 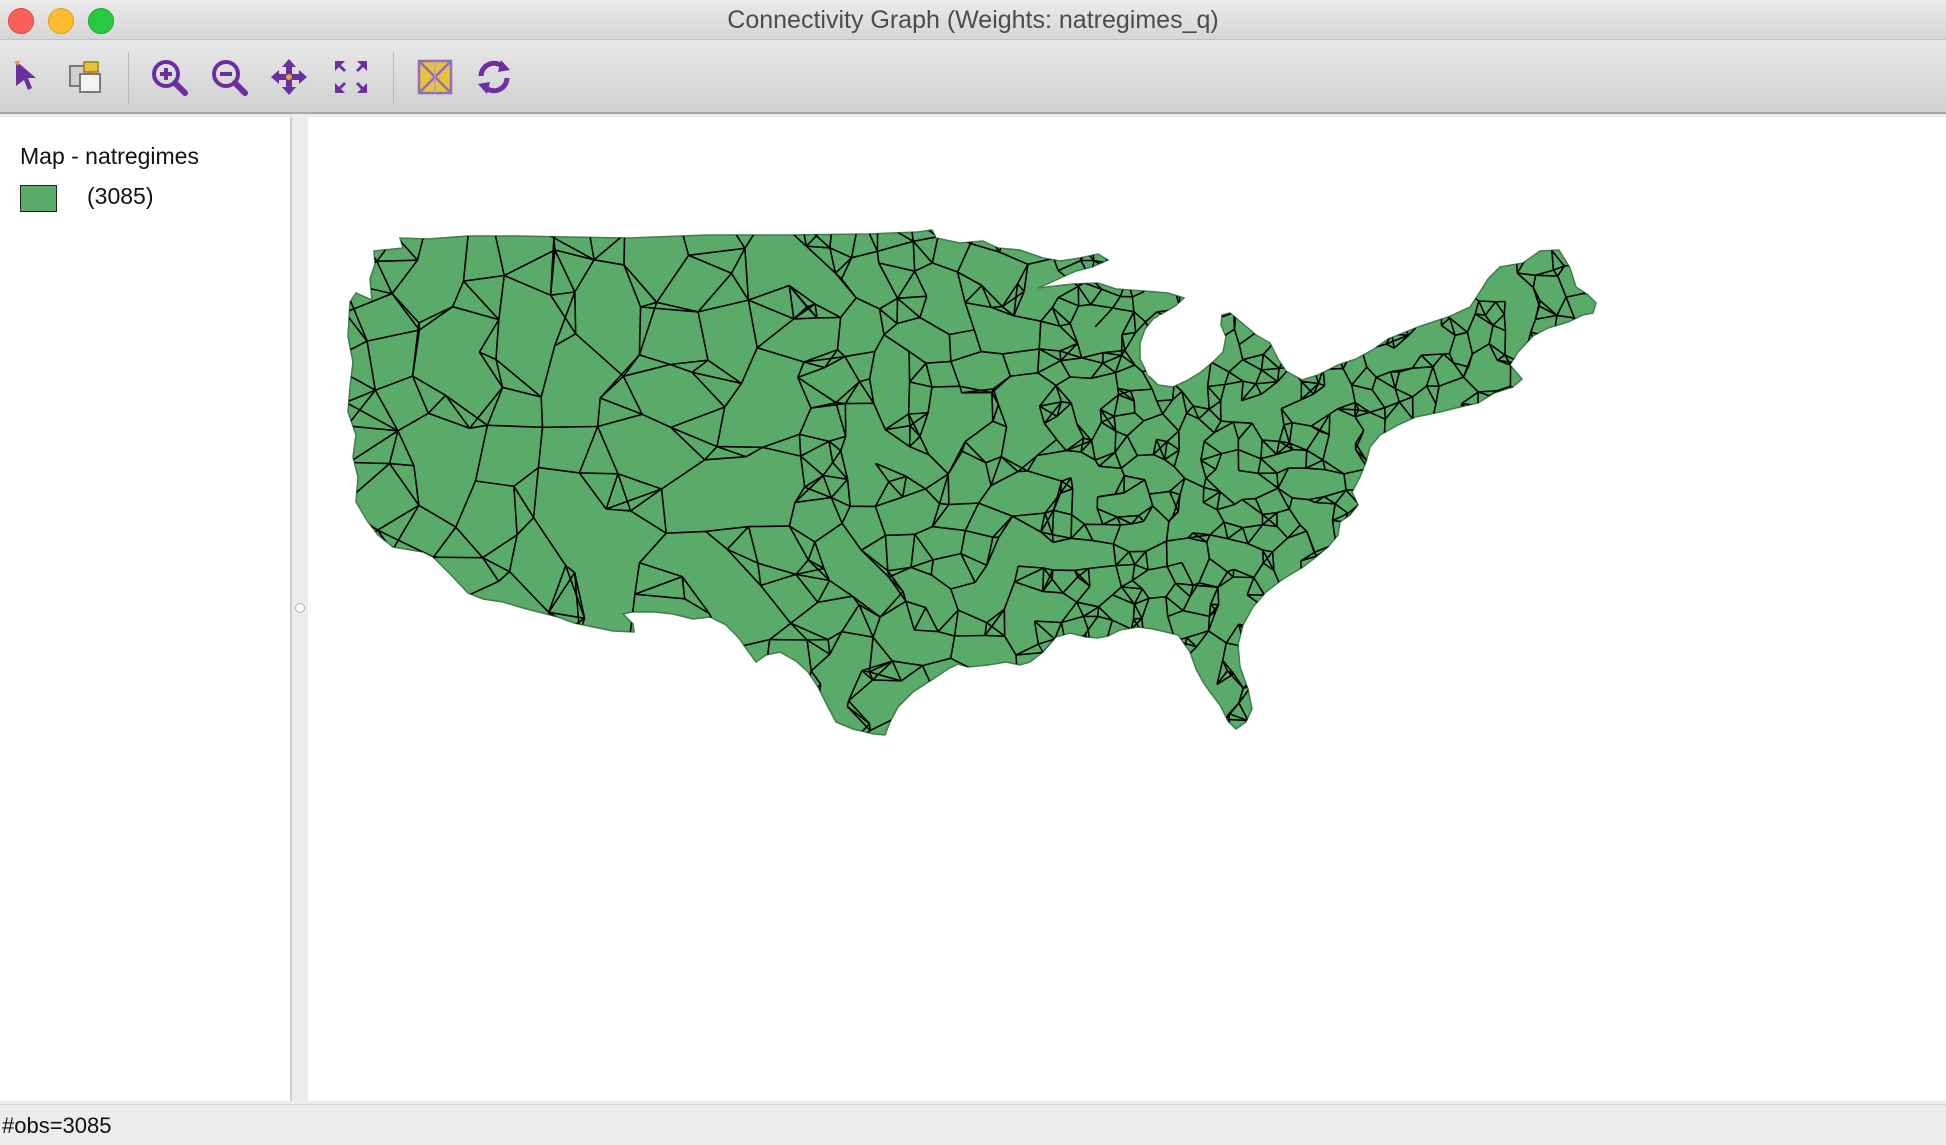 What do you see at coordinates (351, 77) in the screenshot?
I see `fit-extent-icon` at bounding box center [351, 77].